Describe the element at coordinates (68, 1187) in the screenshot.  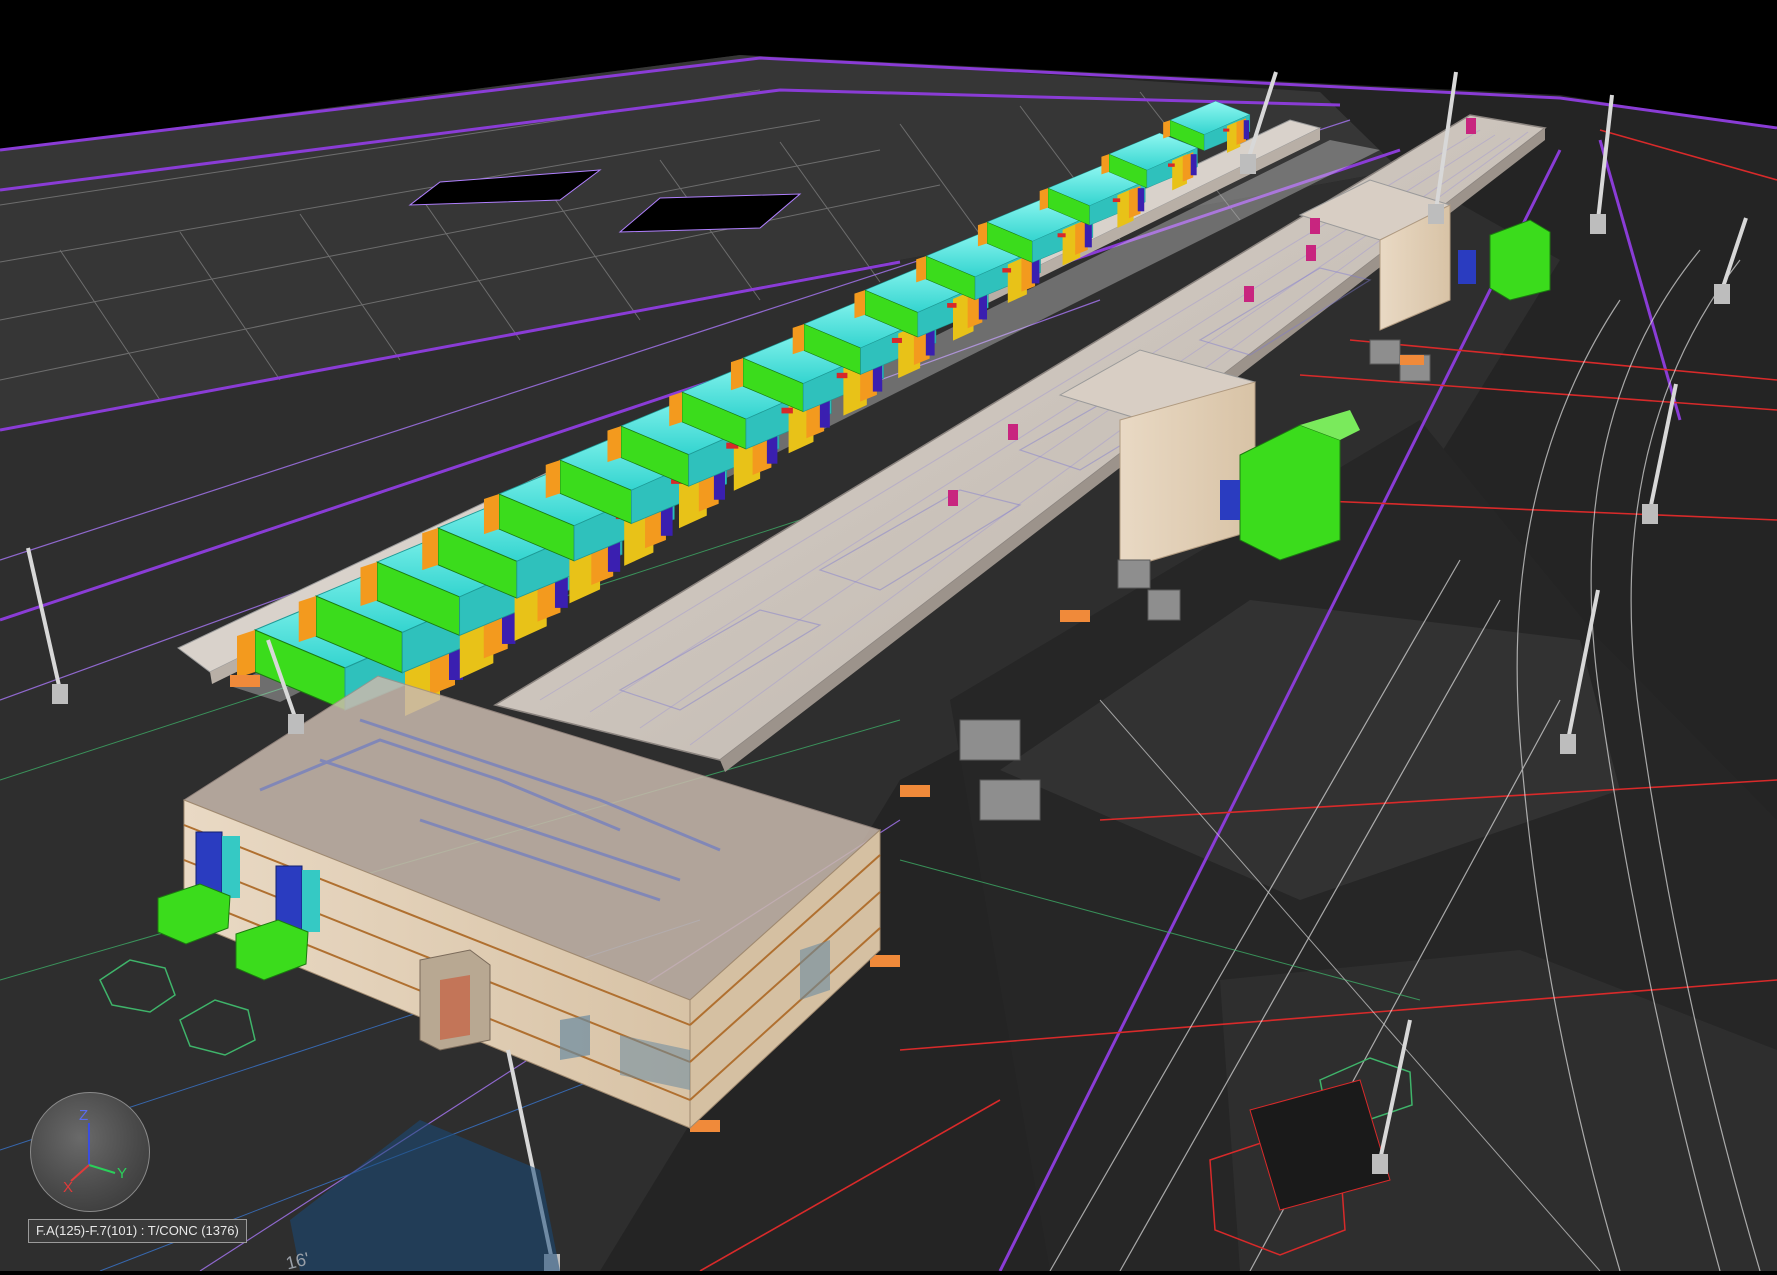
I see `axis-x-label: X` at that location.